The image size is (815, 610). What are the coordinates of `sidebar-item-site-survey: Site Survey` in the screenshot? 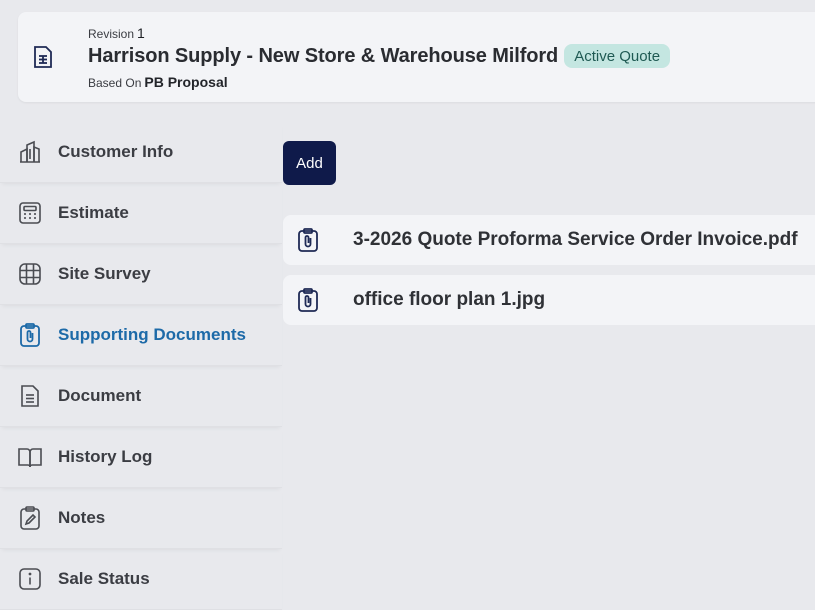 It's located at (141, 274).